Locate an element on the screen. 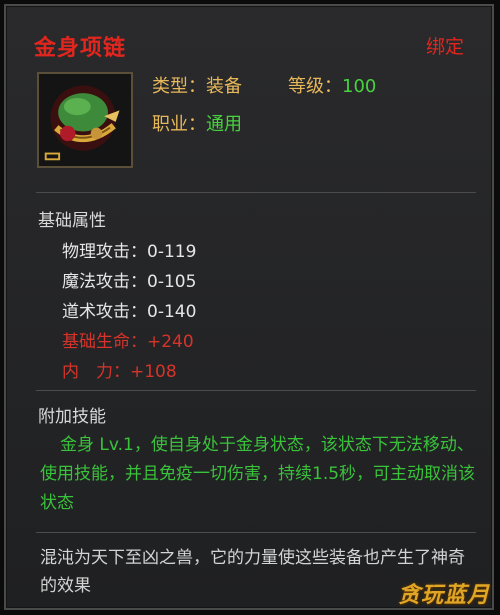  necklace-icon is located at coordinates (85, 120).